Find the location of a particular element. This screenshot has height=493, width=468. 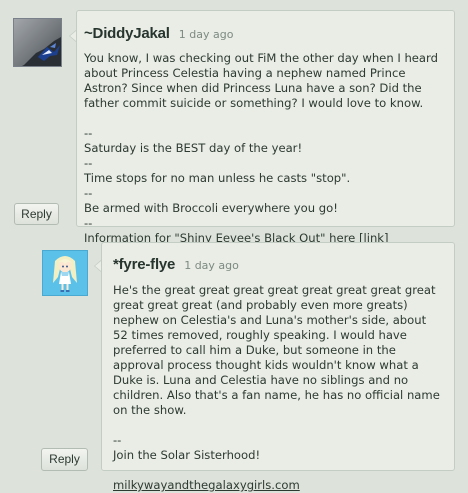

comment-signature: -- Join the Solar Sisterhood! is located at coordinates (187, 447).